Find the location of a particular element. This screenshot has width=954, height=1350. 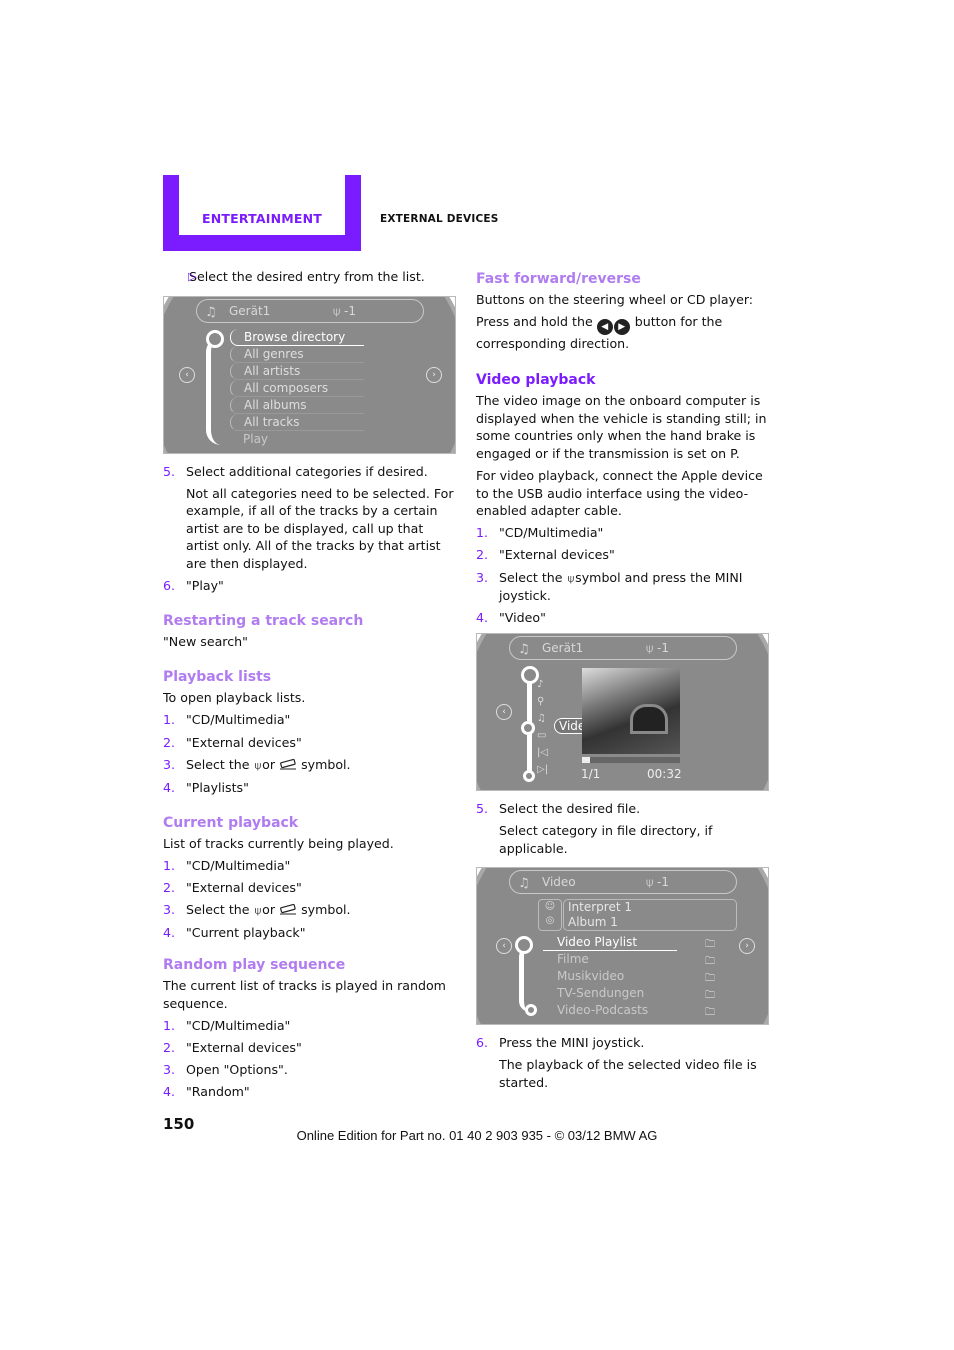

step-text: Select the desired file. is located at coordinates (570, 808).